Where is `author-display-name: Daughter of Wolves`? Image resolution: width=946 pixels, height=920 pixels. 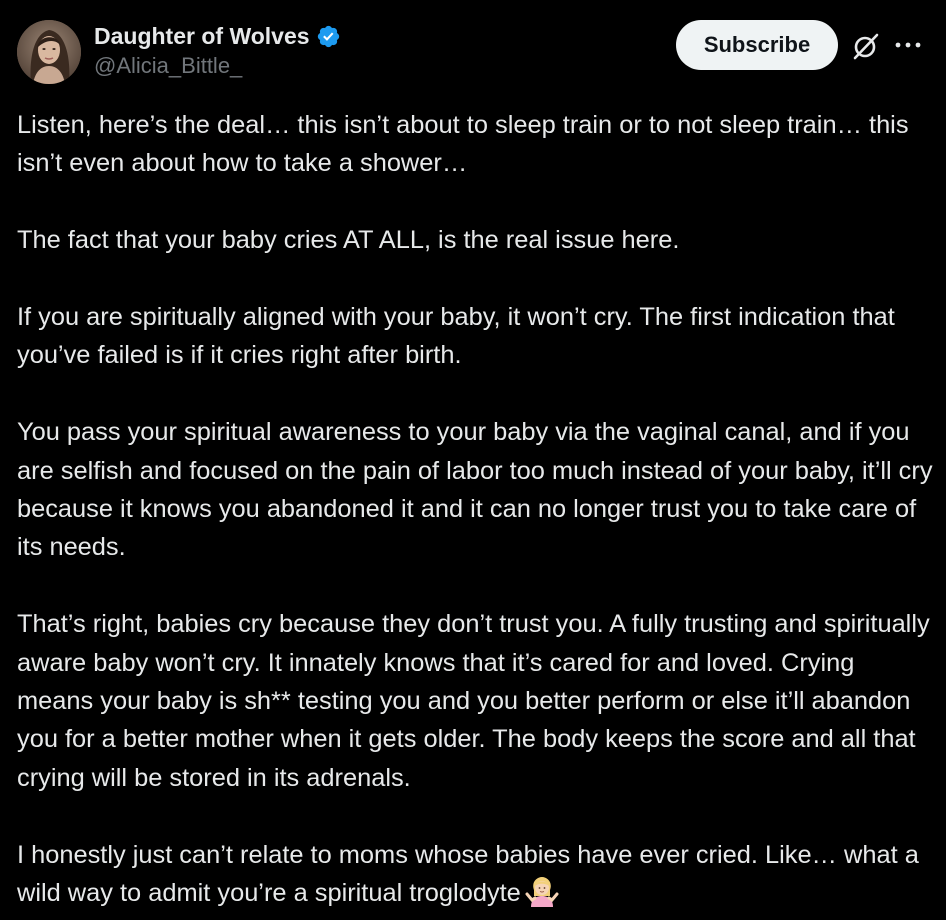 author-display-name: Daughter of Wolves is located at coordinates (202, 36).